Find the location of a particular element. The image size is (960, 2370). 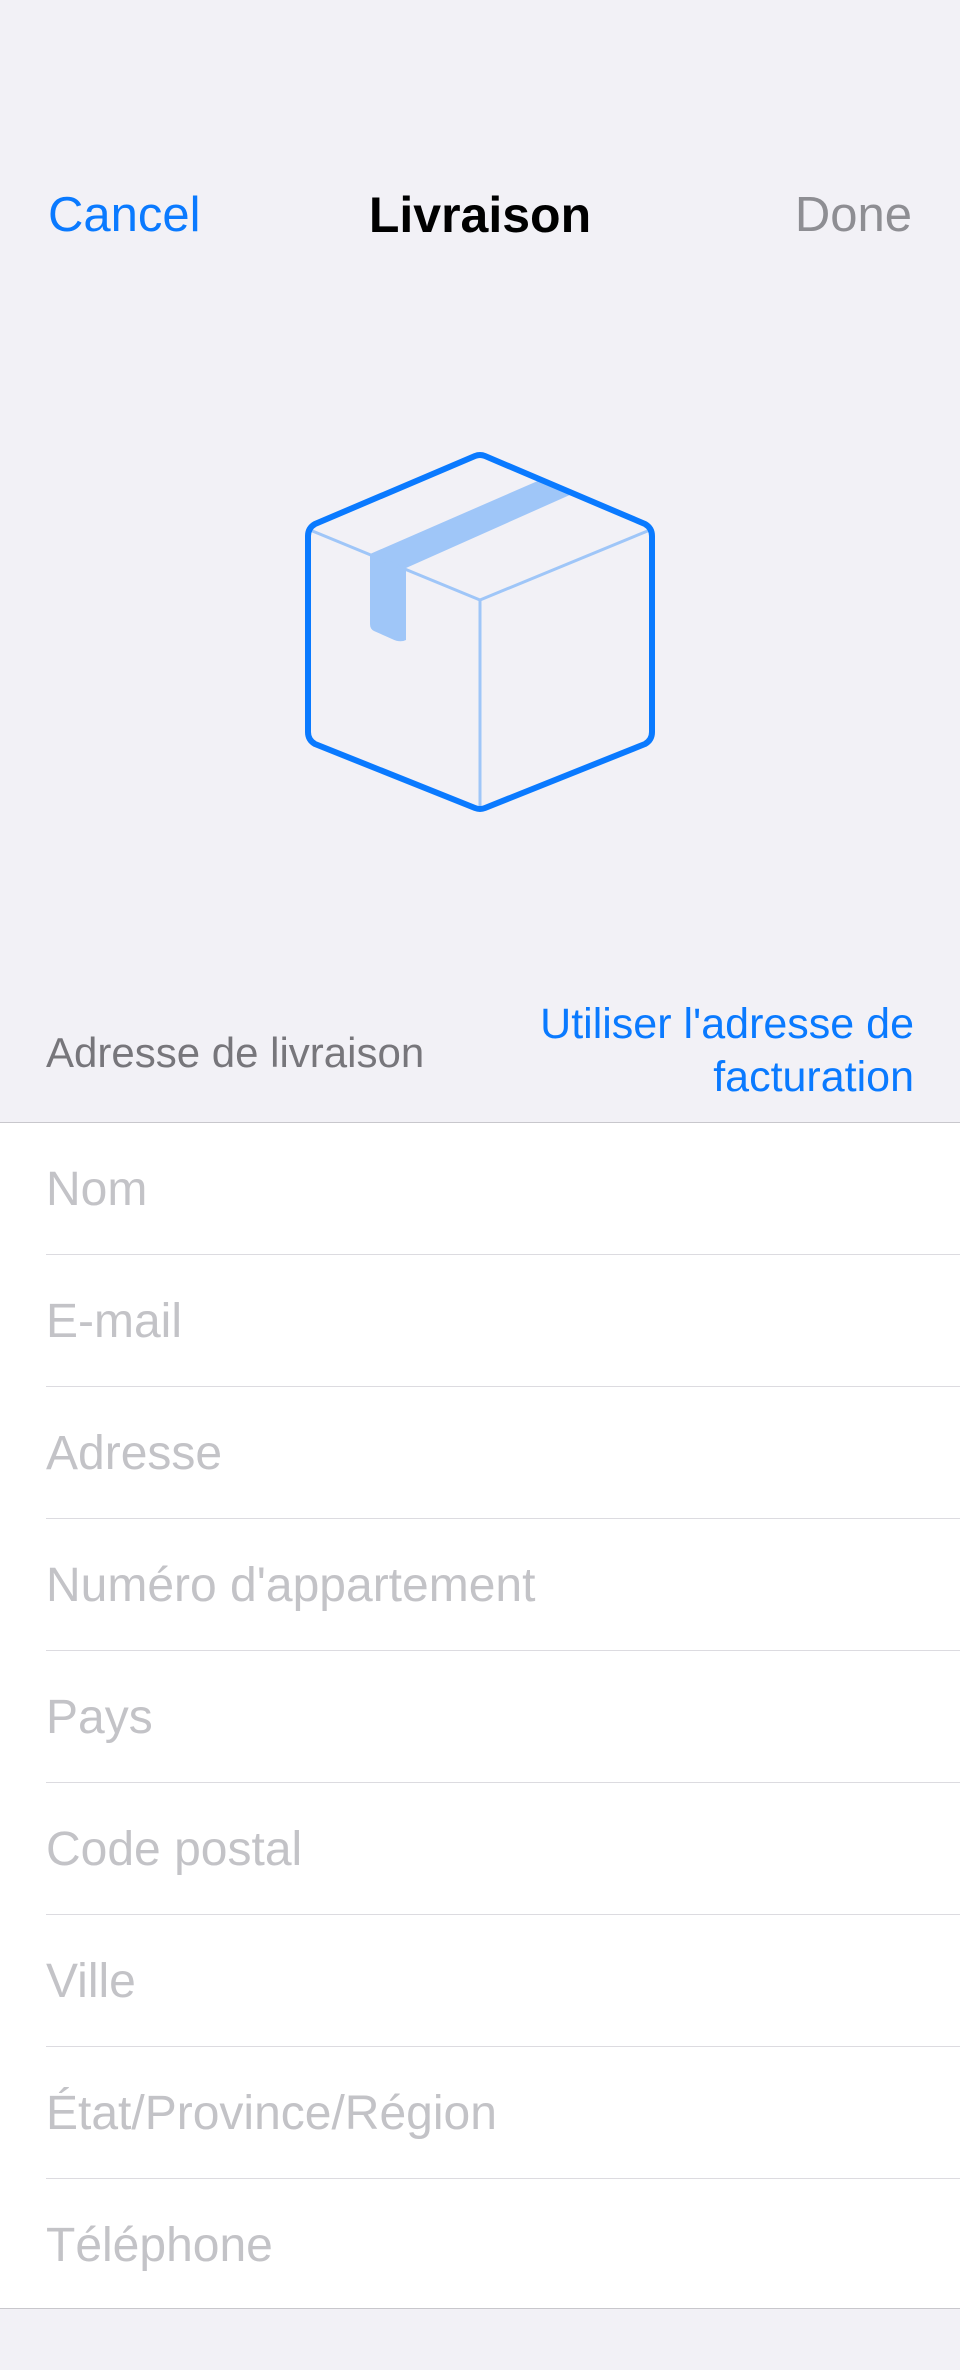

postal-code-field is located at coordinates (480, 1849).